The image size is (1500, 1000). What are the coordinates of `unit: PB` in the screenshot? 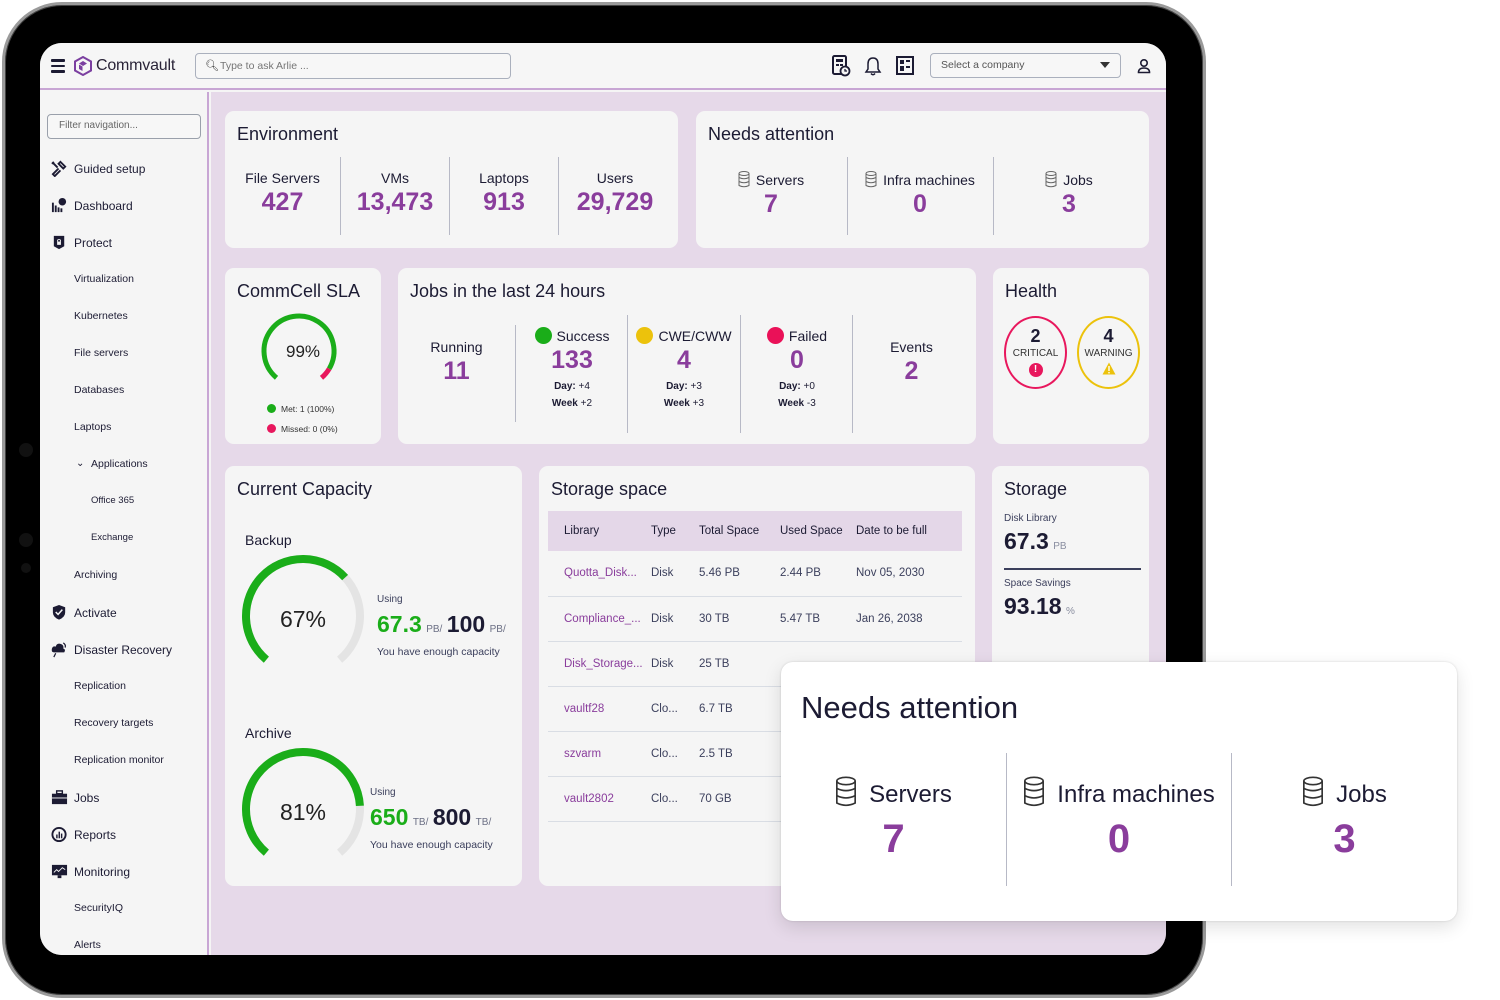 It's located at (1060, 546).